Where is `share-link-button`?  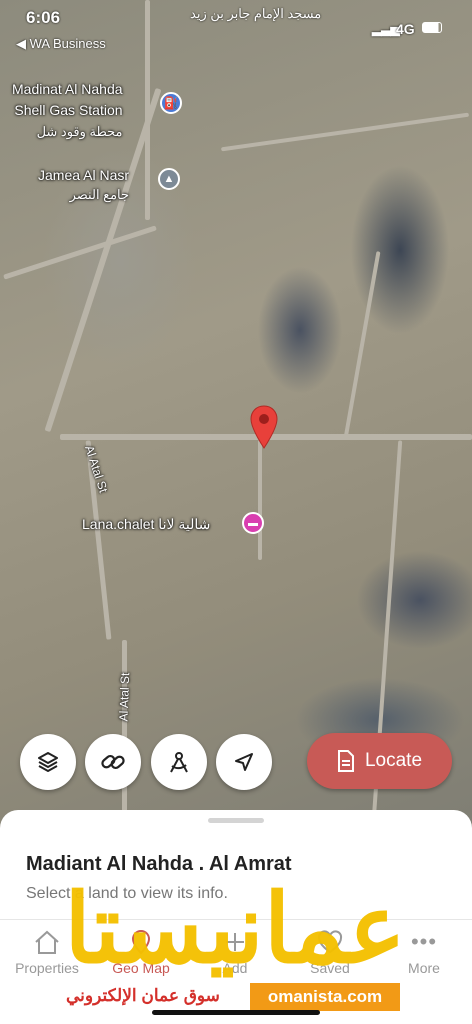 share-link-button is located at coordinates (113, 762).